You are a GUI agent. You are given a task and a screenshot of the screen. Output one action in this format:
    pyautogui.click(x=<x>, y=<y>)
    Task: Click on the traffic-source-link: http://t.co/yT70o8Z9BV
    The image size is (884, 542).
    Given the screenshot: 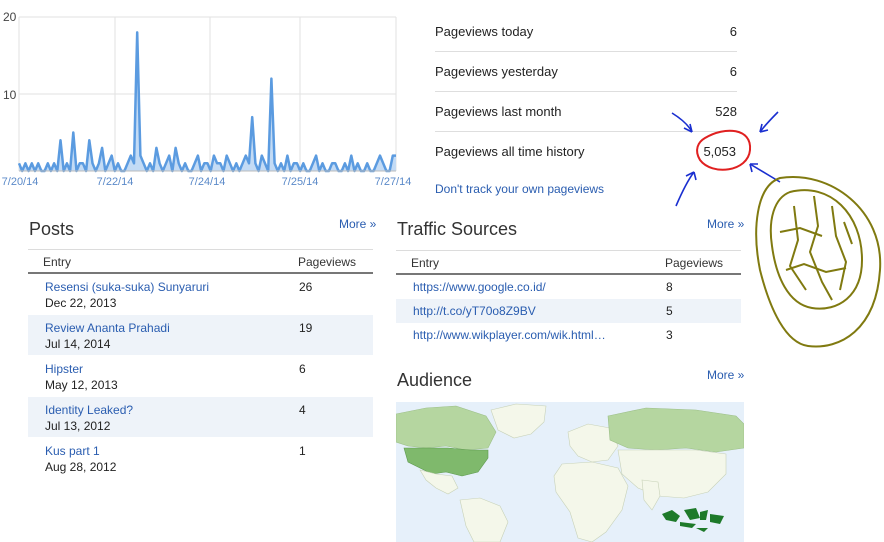 What is the action you would take?
    pyautogui.click(x=474, y=311)
    